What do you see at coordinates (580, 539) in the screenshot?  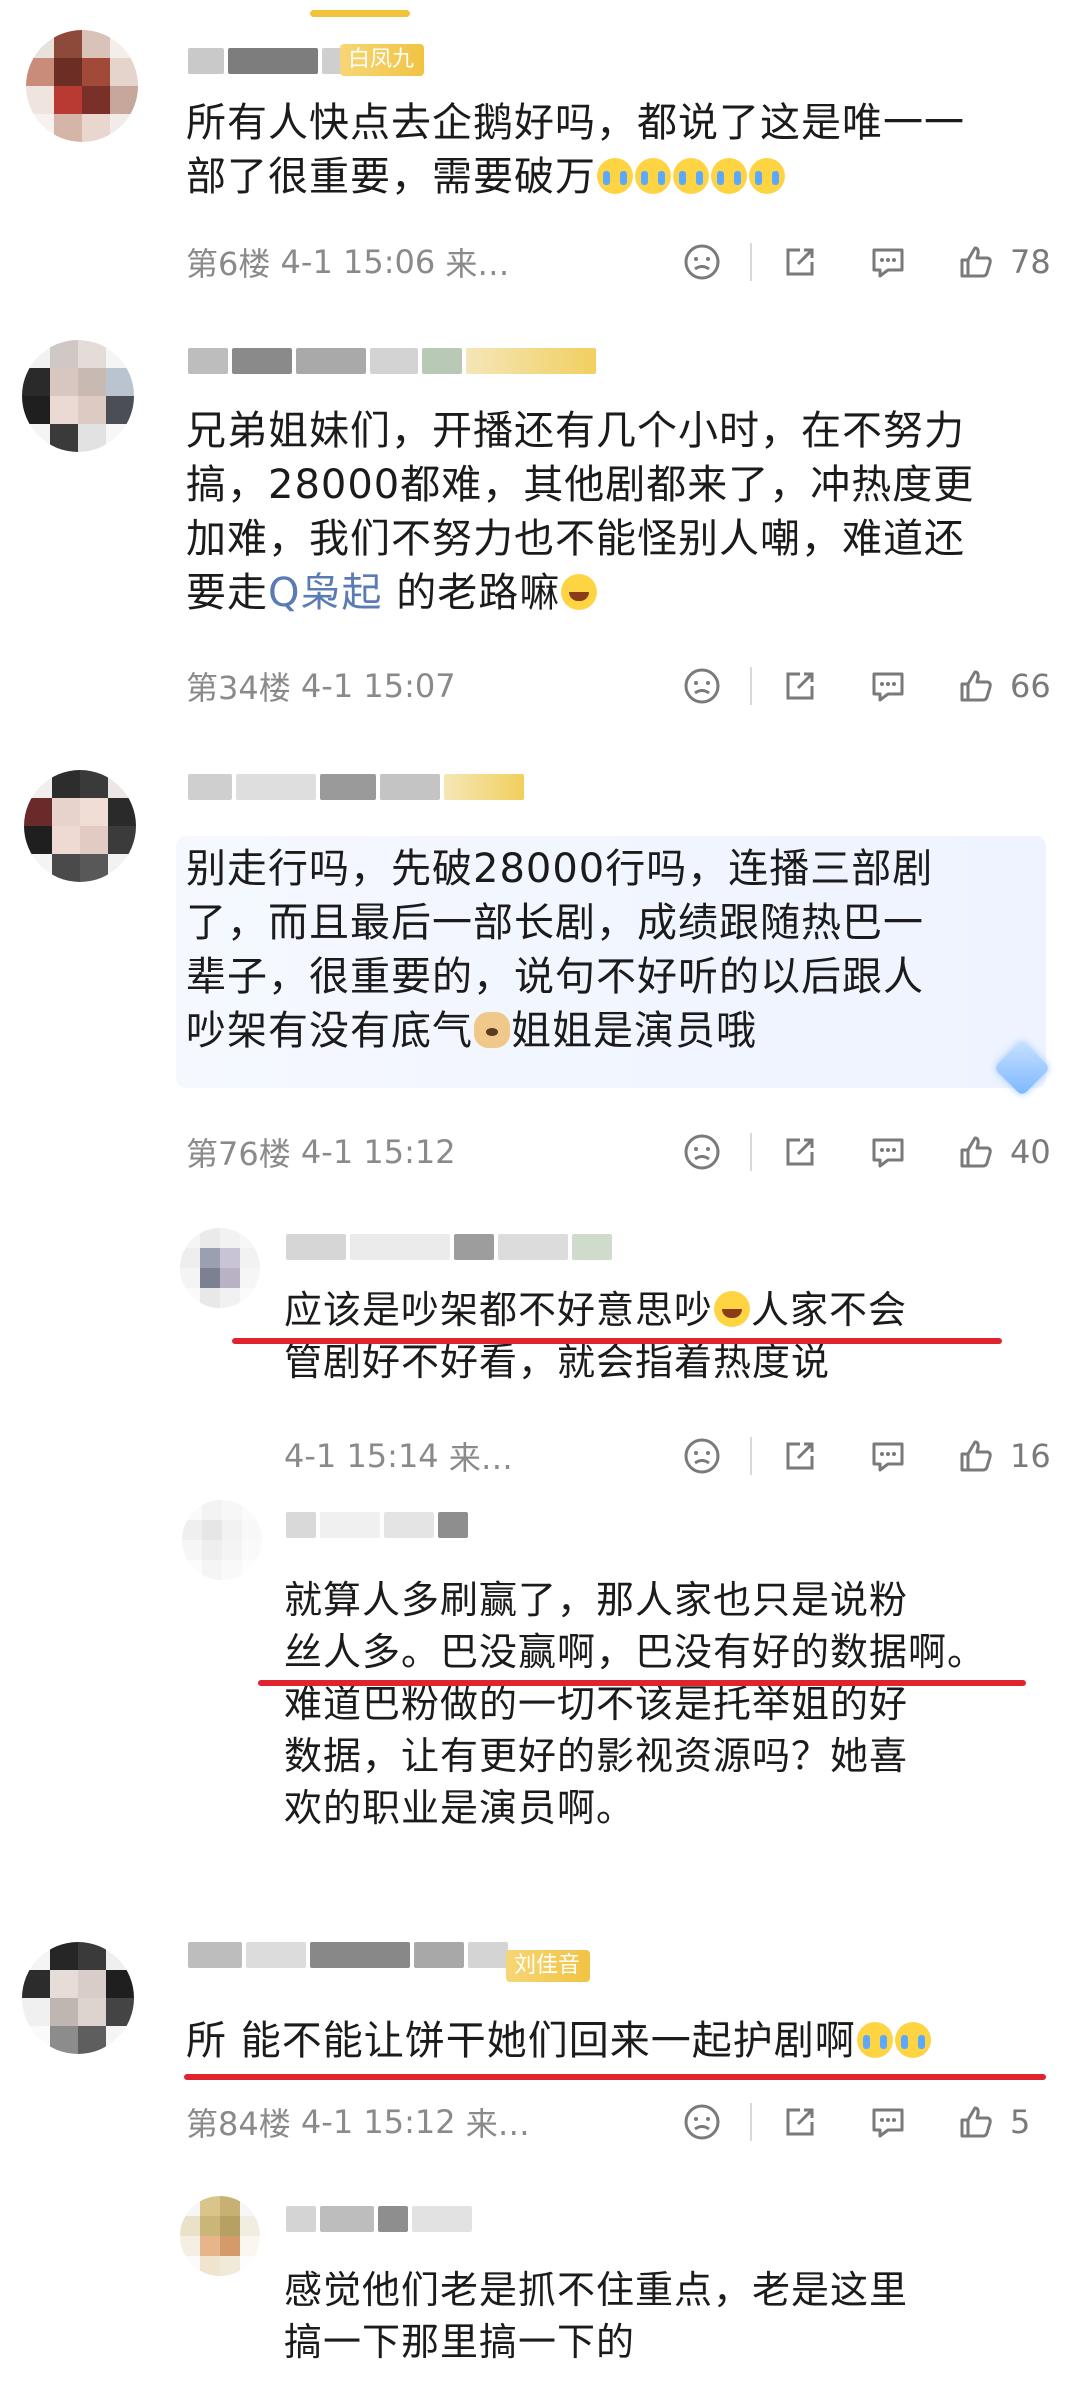 I see `text-line: 加难，我们不努力也不能怪别人嘲，难道还` at bounding box center [580, 539].